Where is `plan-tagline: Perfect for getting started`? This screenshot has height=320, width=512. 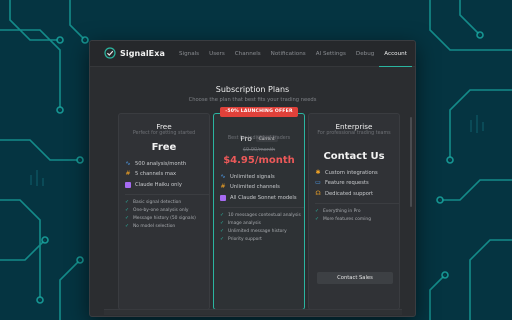 plan-tagline: Perfect for getting started is located at coordinates (164, 133).